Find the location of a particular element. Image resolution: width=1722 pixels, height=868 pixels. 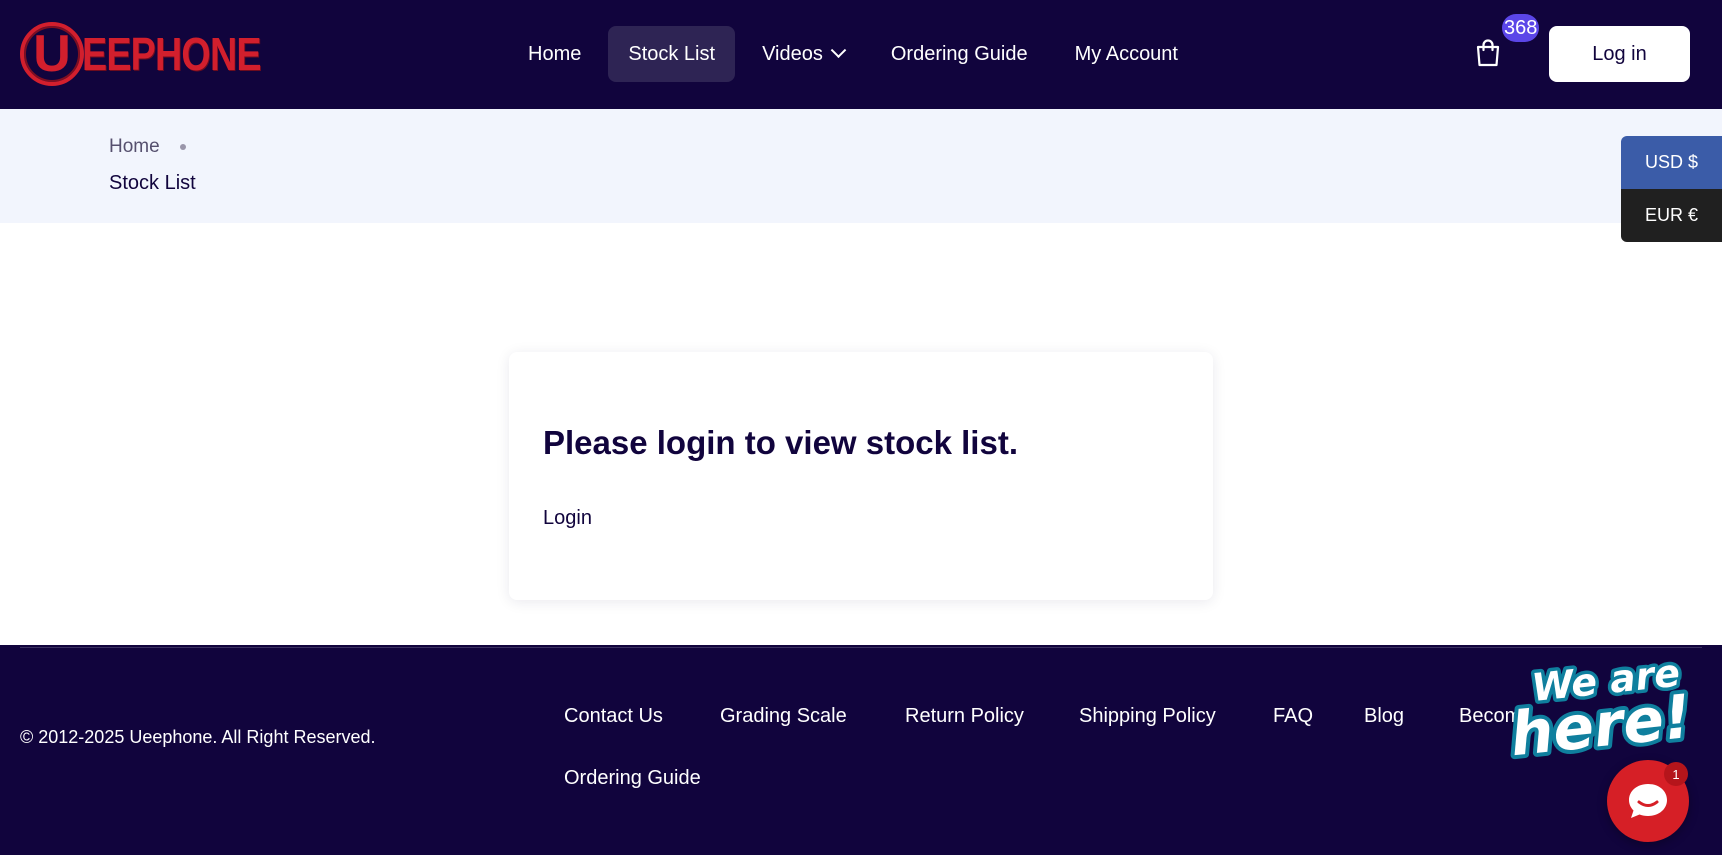

logo-mark: U is located at coordinates (52, 54).